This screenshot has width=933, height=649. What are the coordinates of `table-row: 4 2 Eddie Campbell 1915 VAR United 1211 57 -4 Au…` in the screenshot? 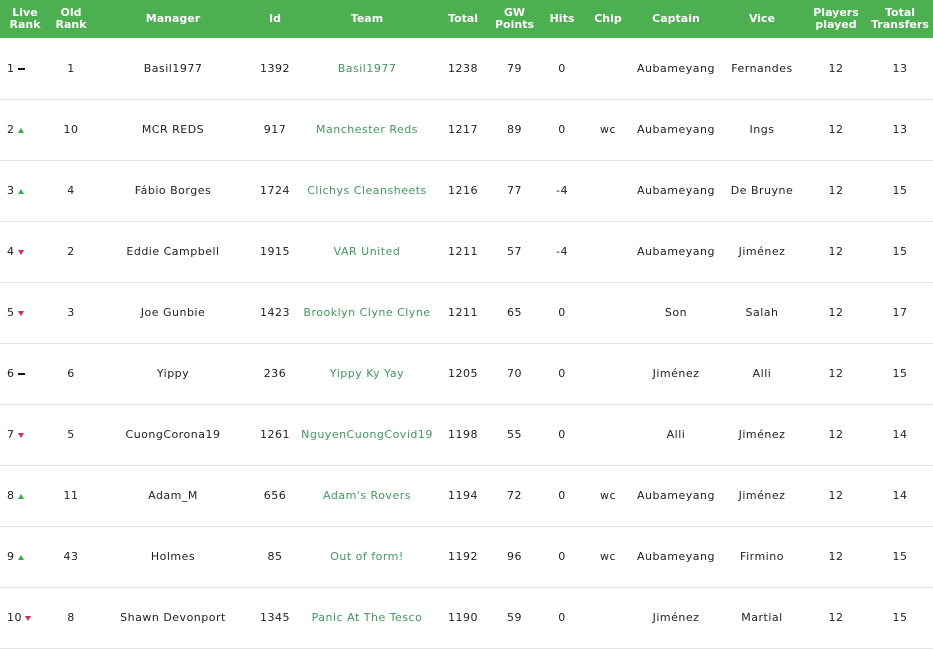 It's located at (466, 251).